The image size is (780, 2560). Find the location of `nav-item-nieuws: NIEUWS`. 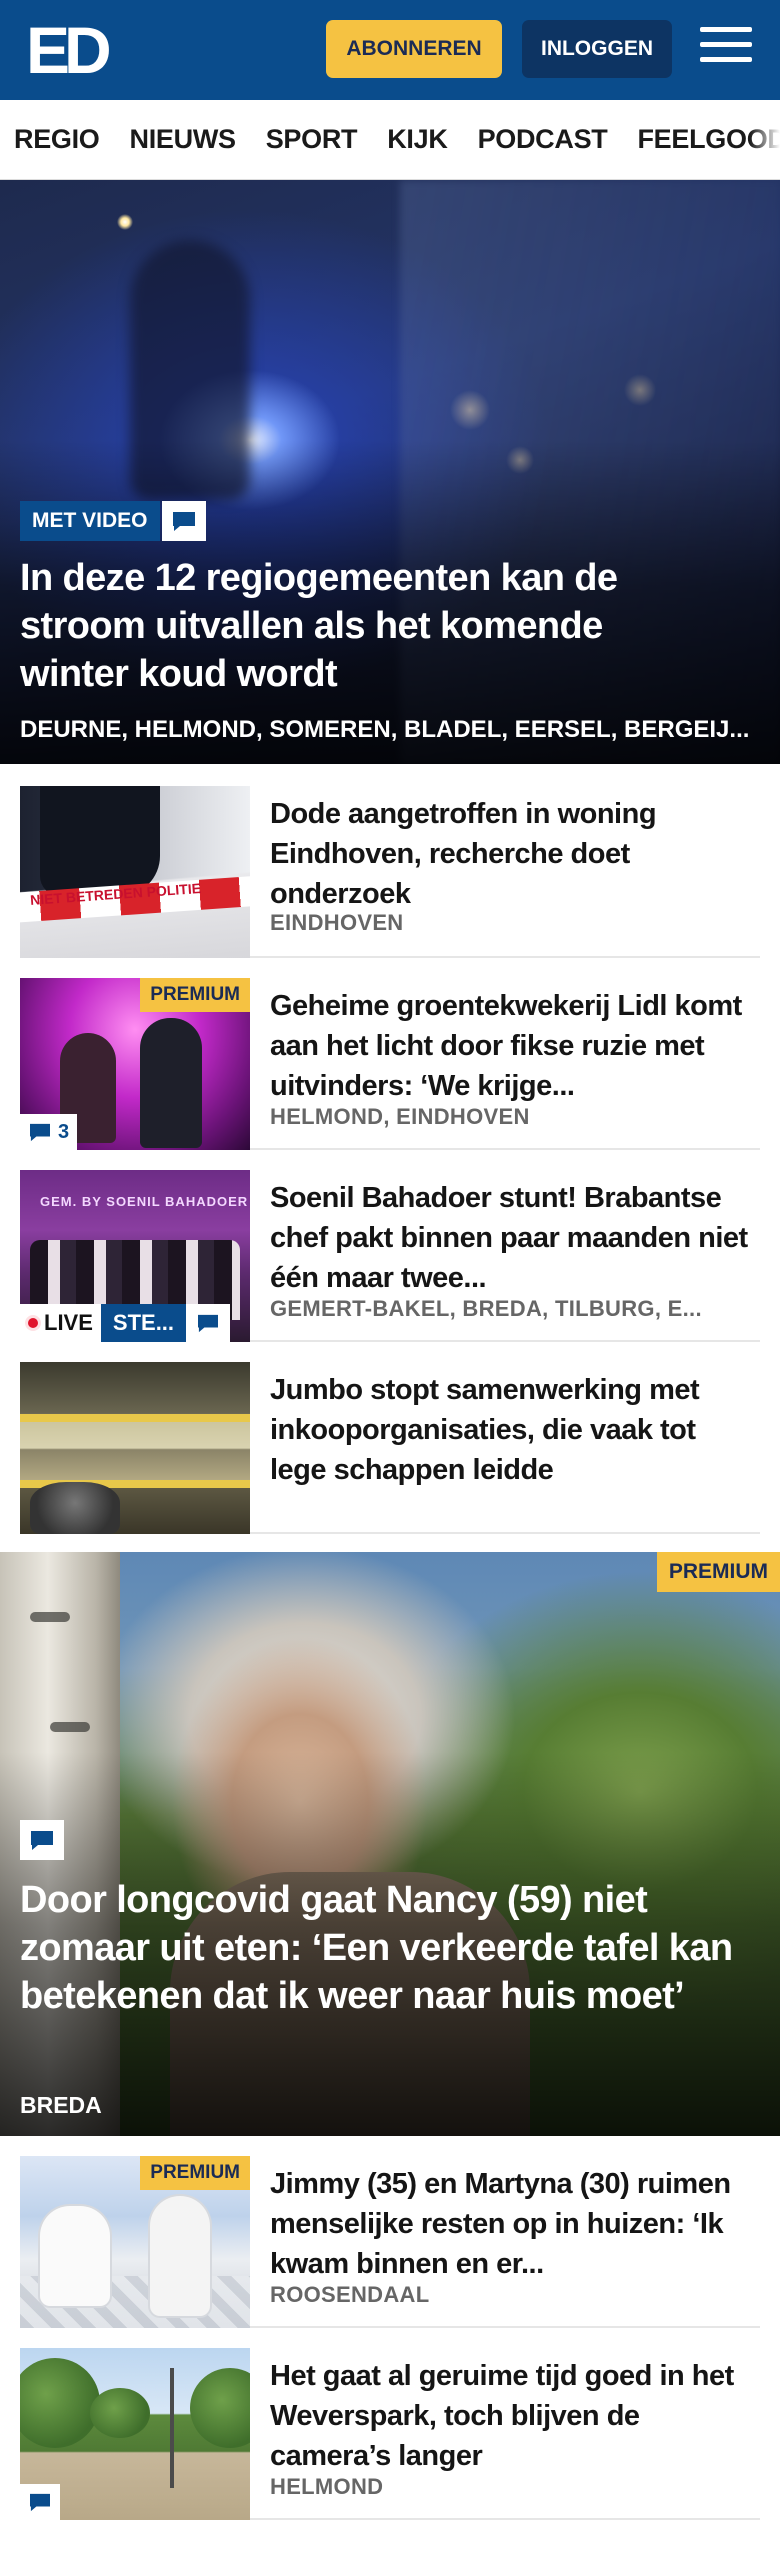

nav-item-nieuws: NIEUWS is located at coordinates (183, 139).